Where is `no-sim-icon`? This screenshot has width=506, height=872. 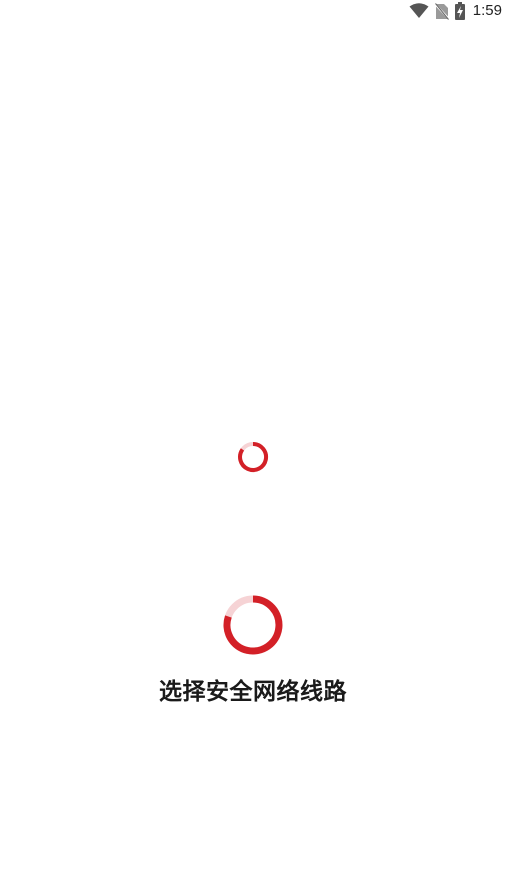
no-sim-icon is located at coordinates (441, 11).